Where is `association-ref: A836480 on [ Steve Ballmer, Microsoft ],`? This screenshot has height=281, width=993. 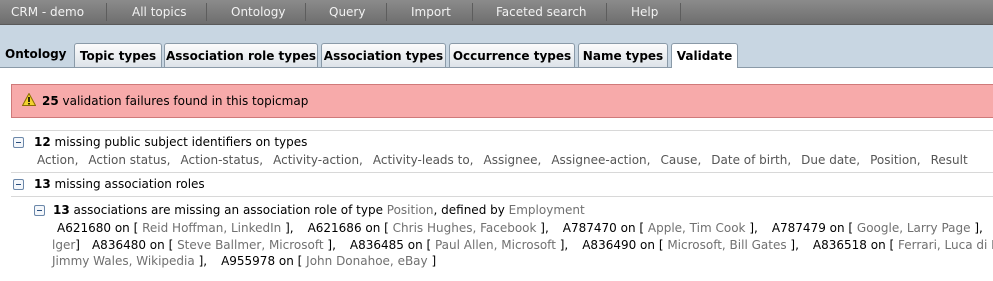 association-ref: A836480 on [ Steve Ballmer, Microsoft ], is located at coordinates (213, 245).